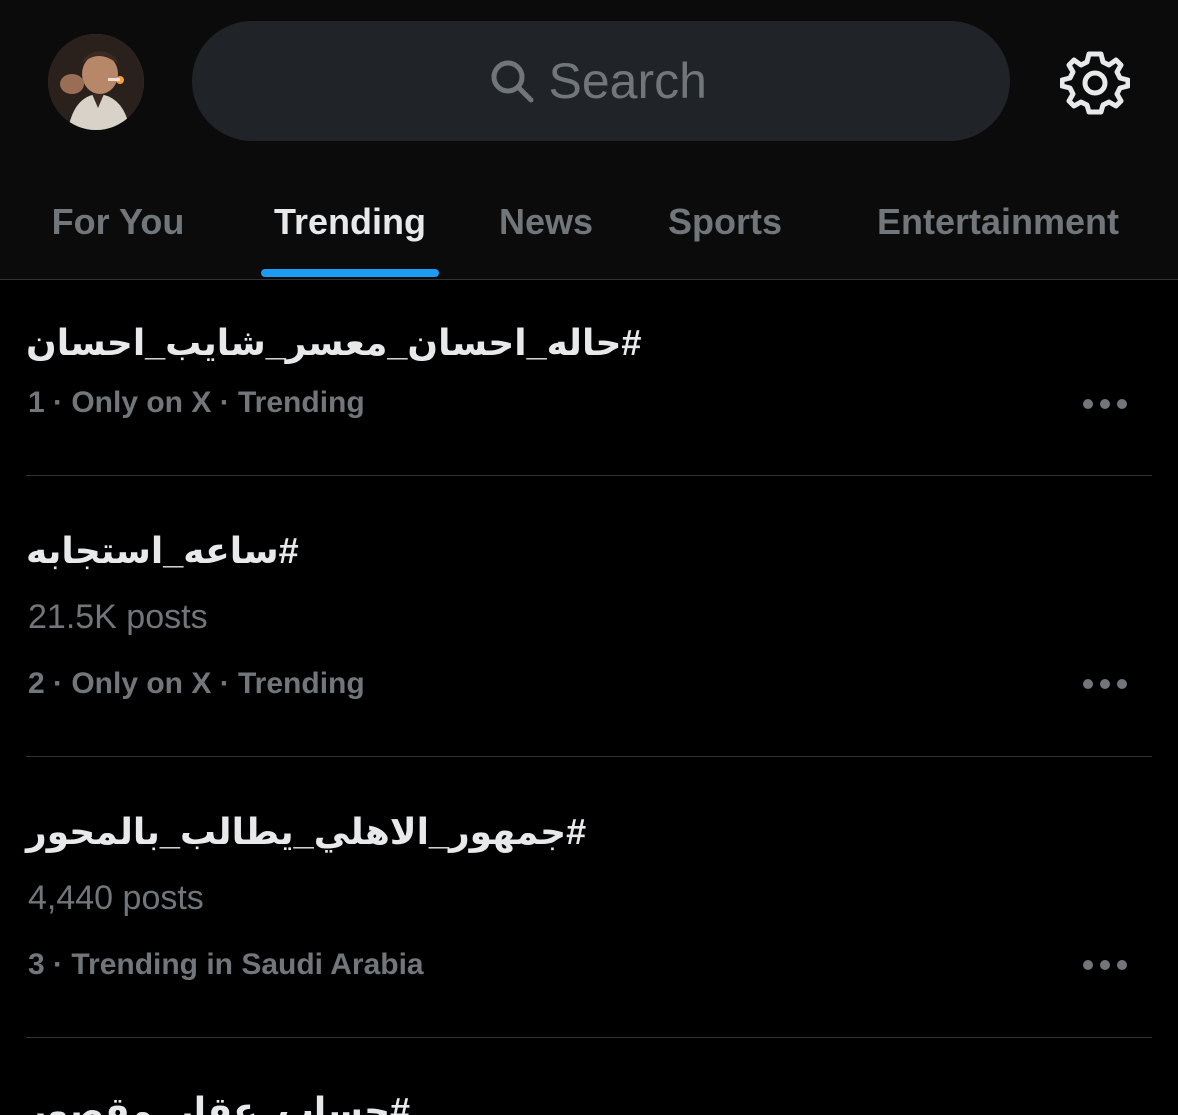 The image size is (1178, 1115). Describe the element at coordinates (162, 551) in the screenshot. I see `trend-title: #ساعه_استجابه` at that location.